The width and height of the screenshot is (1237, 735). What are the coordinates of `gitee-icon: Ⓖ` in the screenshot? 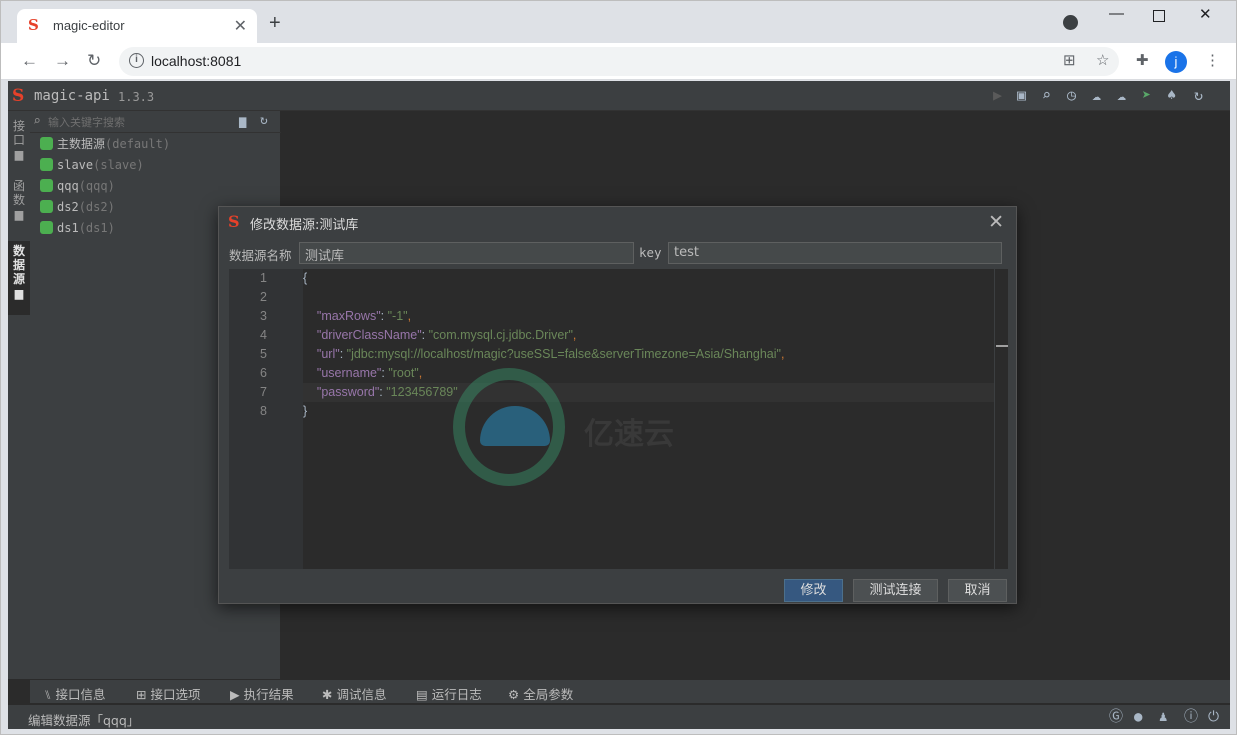 It's located at (1116, 717).